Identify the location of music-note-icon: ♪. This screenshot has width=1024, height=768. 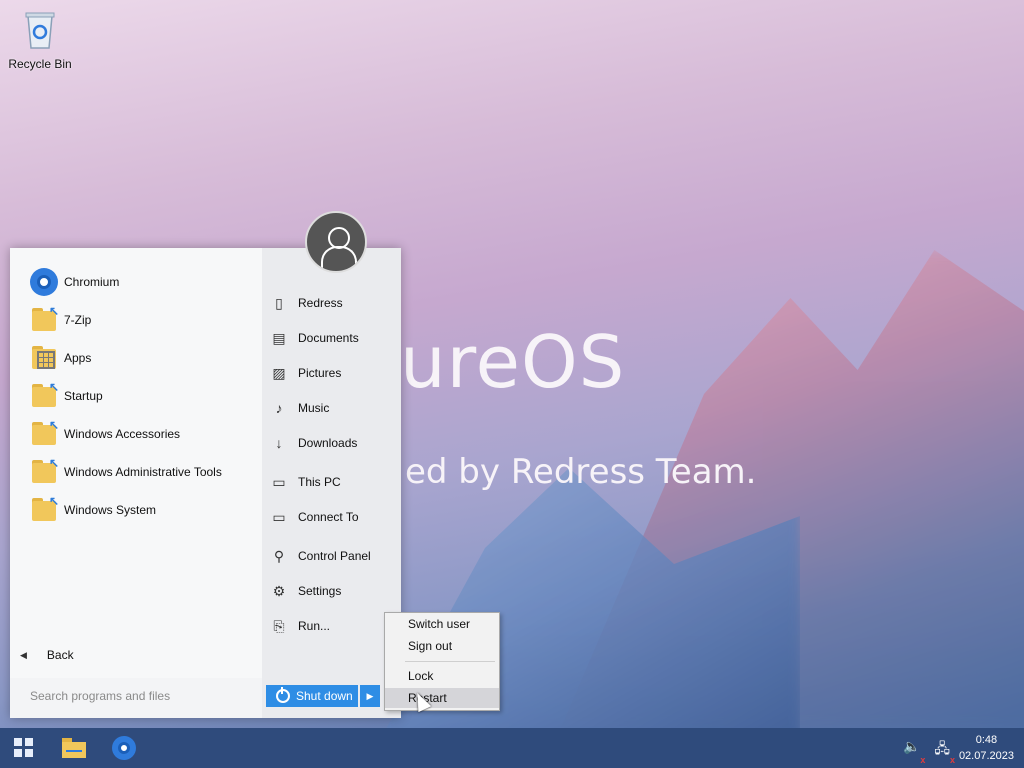
(279, 408).